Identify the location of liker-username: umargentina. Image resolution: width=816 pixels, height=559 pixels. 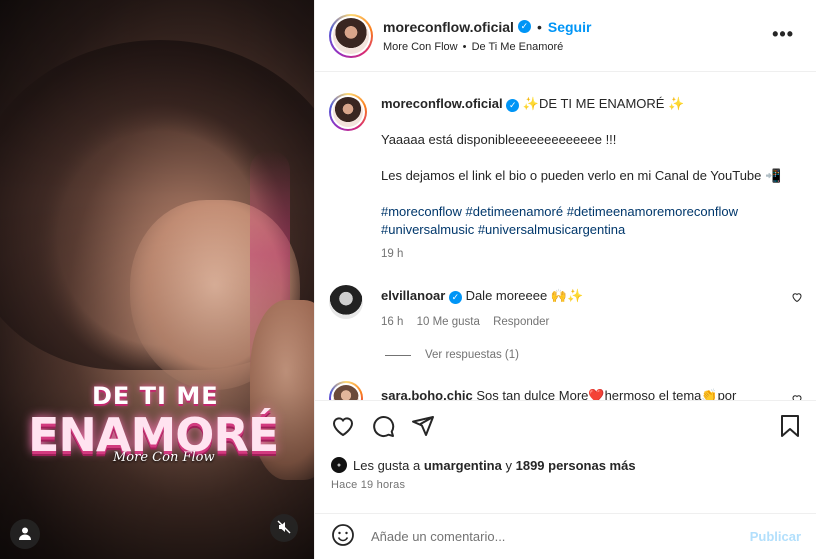
(463, 465).